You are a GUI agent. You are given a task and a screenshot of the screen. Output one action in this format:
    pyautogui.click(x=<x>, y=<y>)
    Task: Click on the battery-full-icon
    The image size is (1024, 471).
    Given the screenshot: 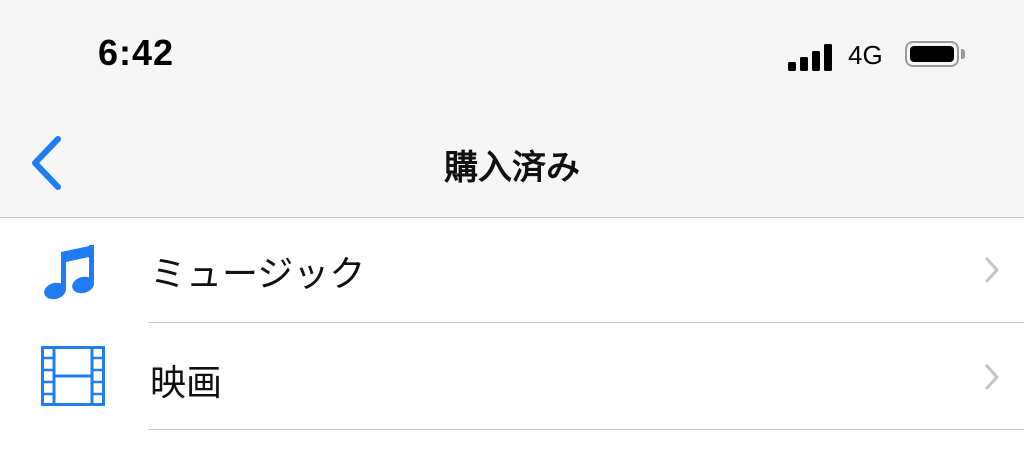 What is the action you would take?
    pyautogui.click(x=932, y=54)
    